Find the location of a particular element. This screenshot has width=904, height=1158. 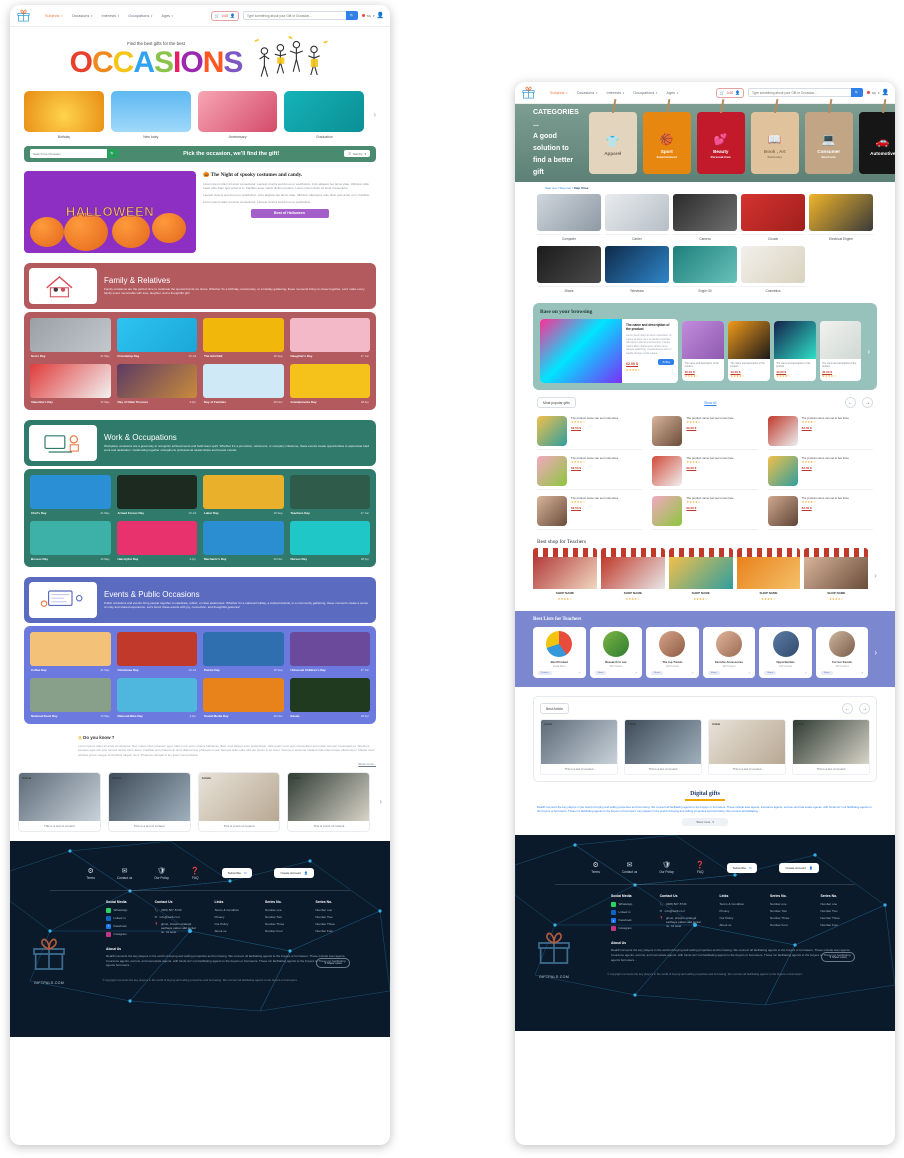

category-product: Camera is located at coordinates (705, 217).